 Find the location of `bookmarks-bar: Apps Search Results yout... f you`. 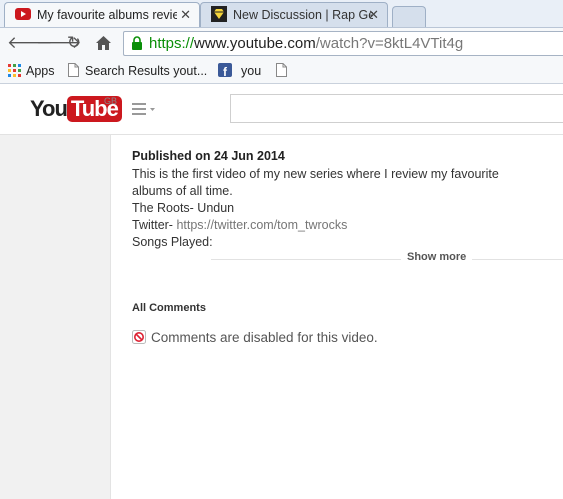

bookmarks-bar: Apps Search Results yout... f you is located at coordinates (281, 71).